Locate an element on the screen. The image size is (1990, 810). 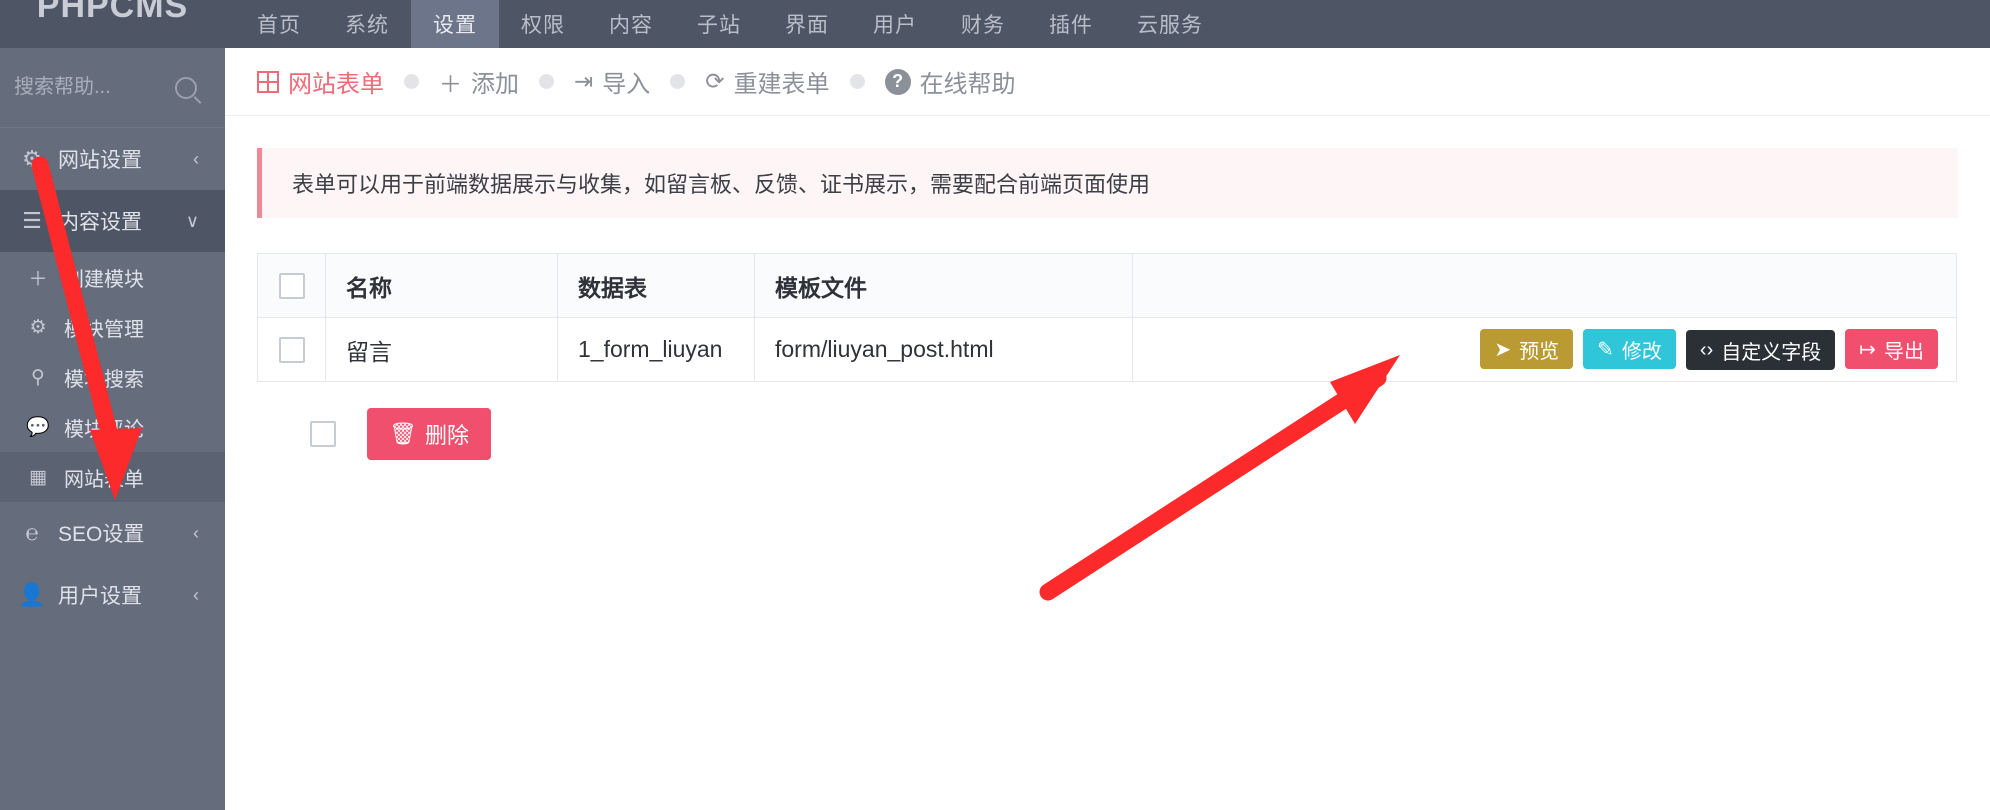
top-nav-item-8: 财务 is located at coordinates (983, 24).